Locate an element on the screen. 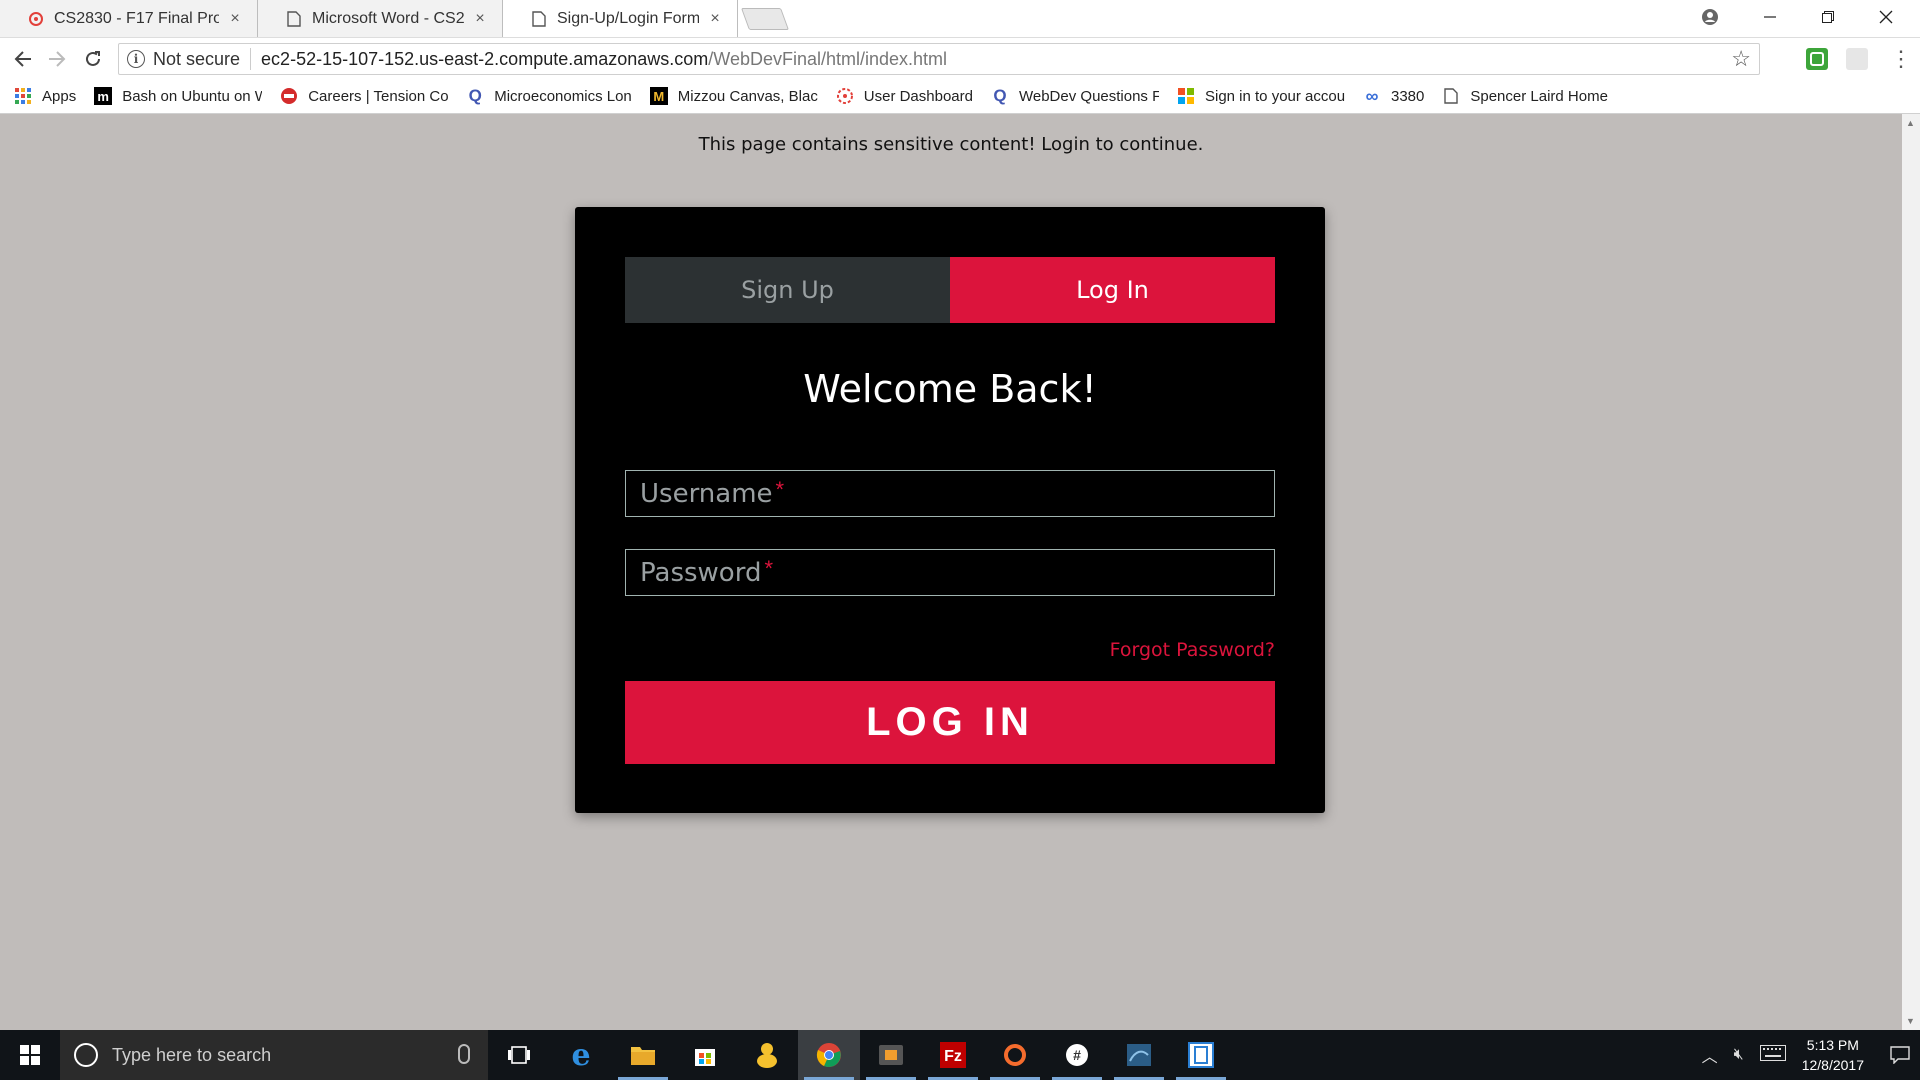 The height and width of the screenshot is (1080, 1920). infinity-icon: ∞ is located at coordinates (1372, 95).